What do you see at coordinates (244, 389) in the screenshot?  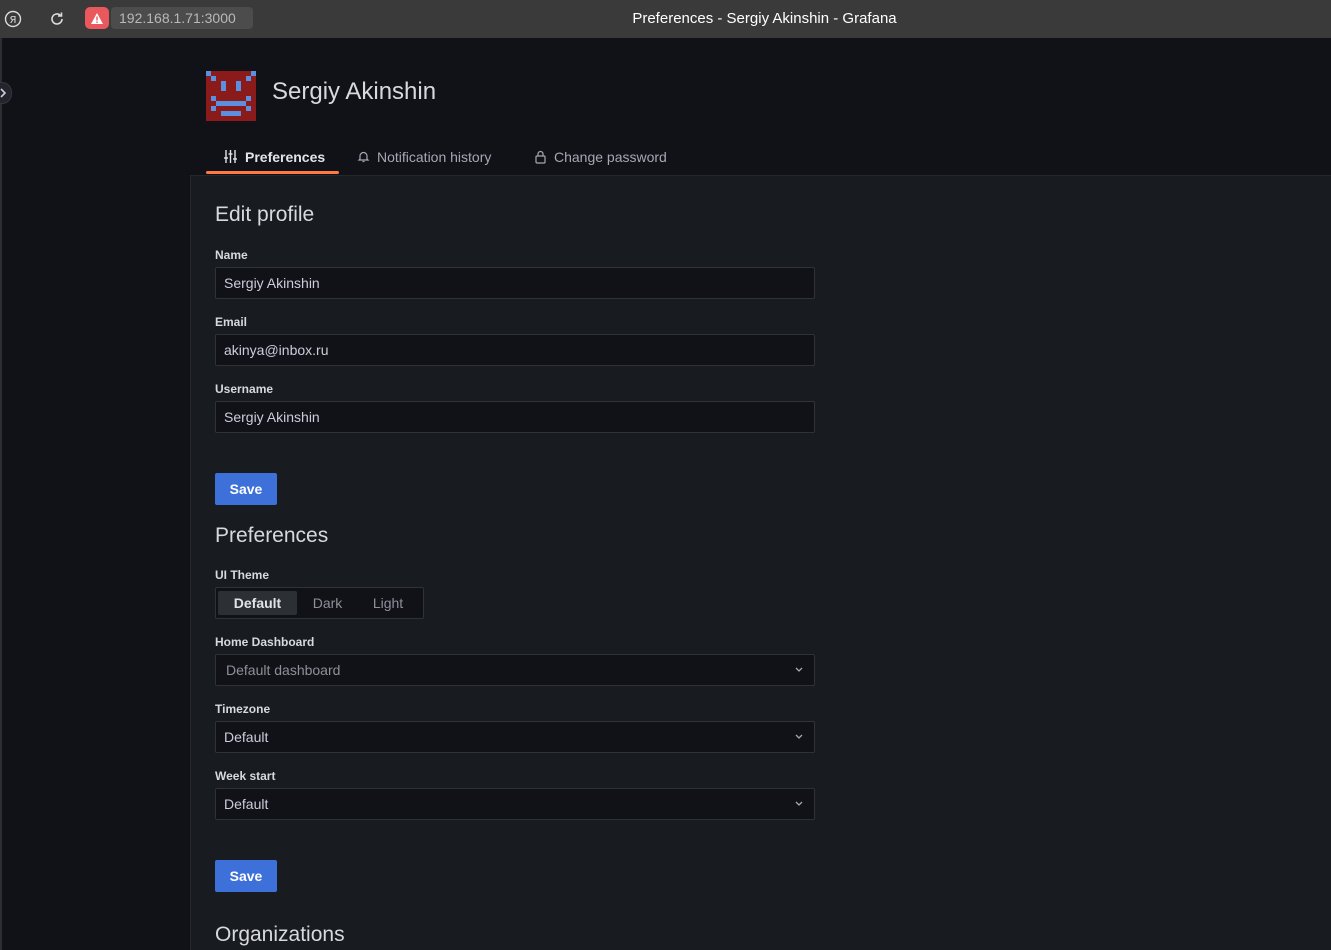 I see `username-label: Username` at bounding box center [244, 389].